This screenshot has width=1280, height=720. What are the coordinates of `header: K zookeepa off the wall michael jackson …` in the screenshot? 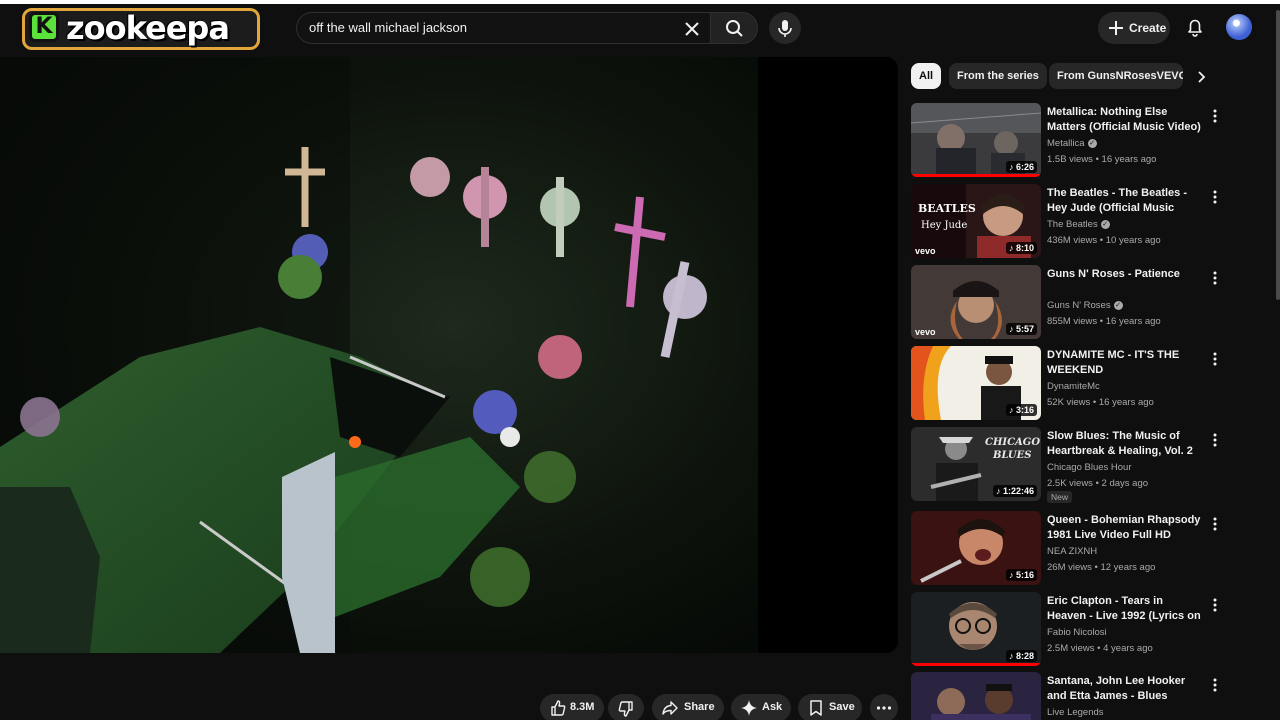 It's located at (640, 27).